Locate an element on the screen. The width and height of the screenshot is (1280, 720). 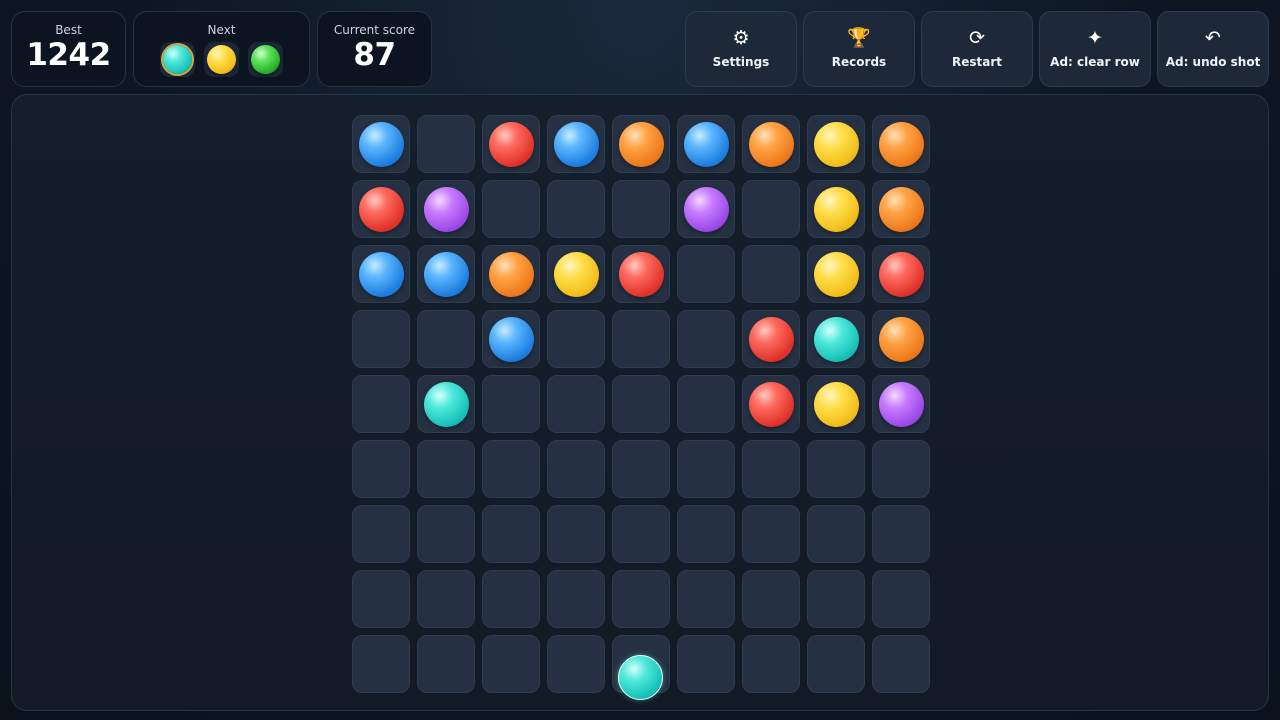
ball-orange is located at coordinates (901, 339).